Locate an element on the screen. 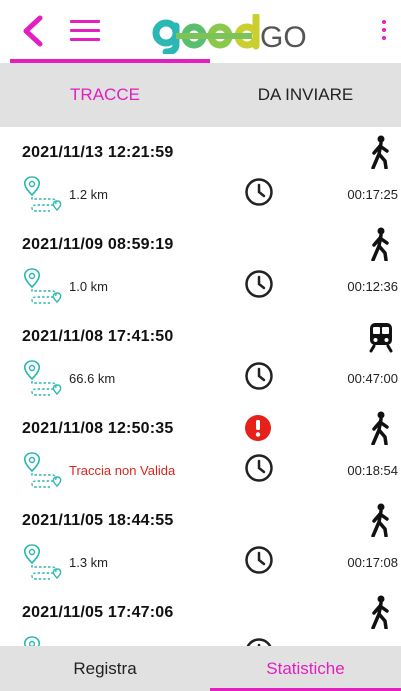  track-invalid-label: Traccia non Valida is located at coordinates (122, 470).